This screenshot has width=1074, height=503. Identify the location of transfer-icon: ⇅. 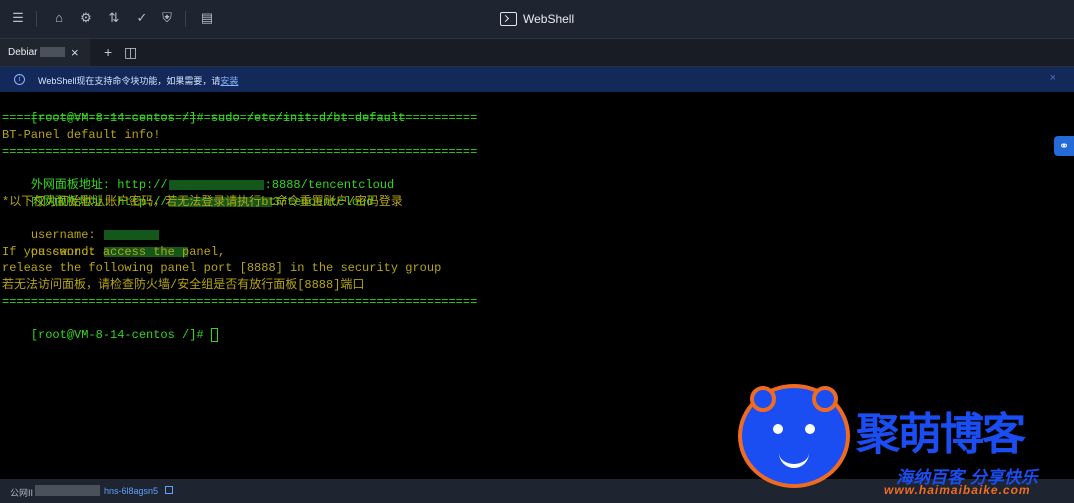
(114, 18).